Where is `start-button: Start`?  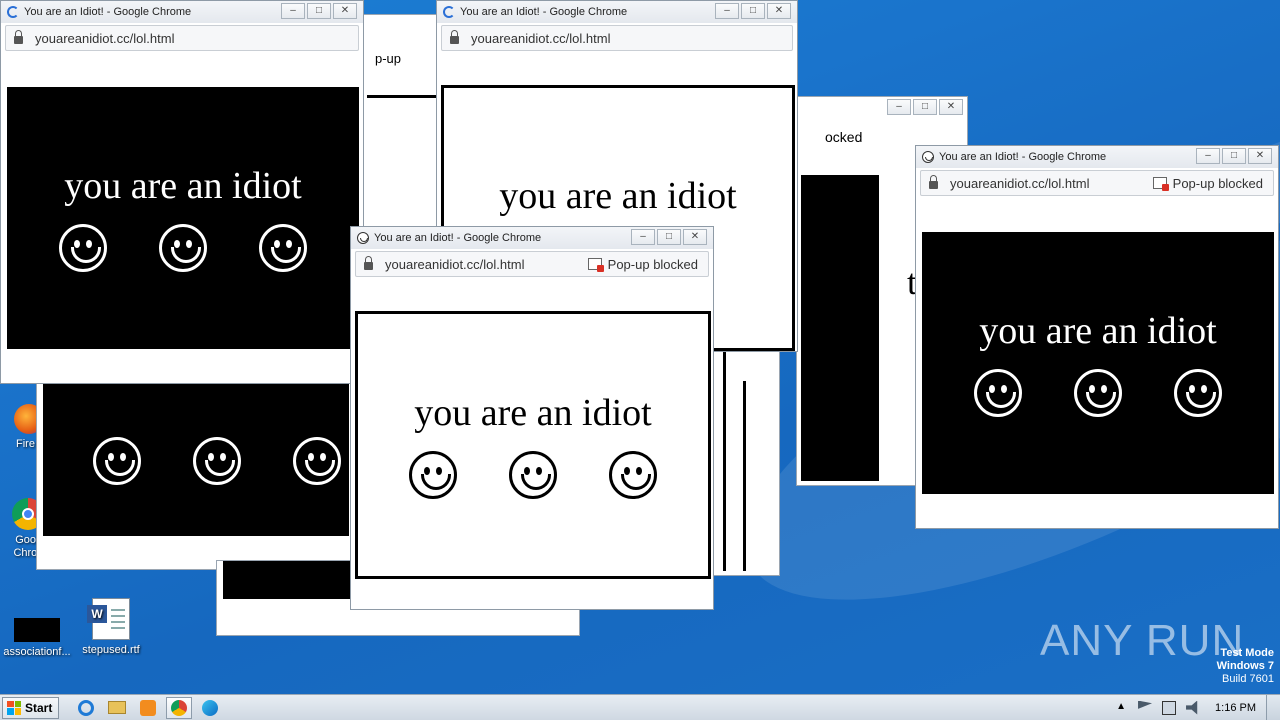
start-button: Start is located at coordinates (31, 707).